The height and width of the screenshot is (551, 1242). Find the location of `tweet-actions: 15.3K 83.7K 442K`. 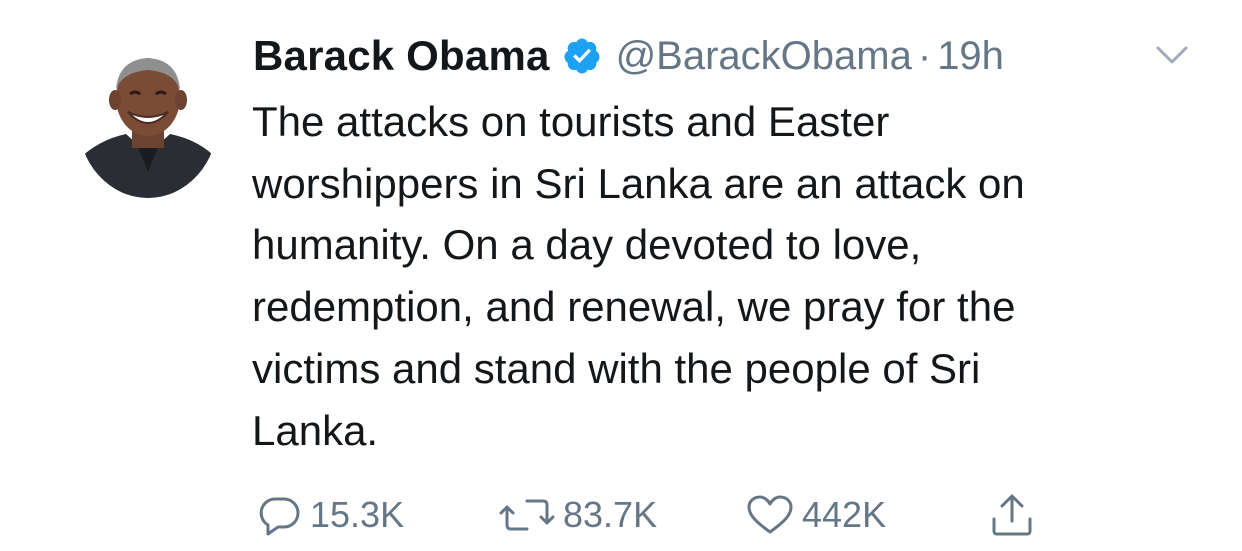

tweet-actions: 15.3K 83.7K 442K is located at coordinates (621, 515).